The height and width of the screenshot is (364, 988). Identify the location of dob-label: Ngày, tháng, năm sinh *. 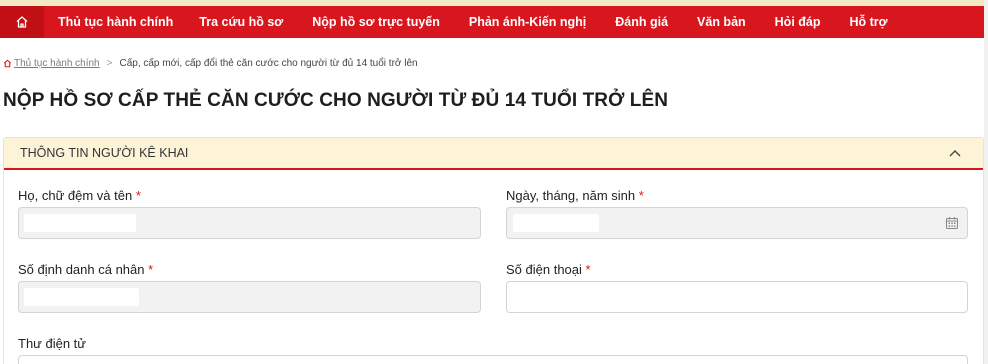
(575, 195).